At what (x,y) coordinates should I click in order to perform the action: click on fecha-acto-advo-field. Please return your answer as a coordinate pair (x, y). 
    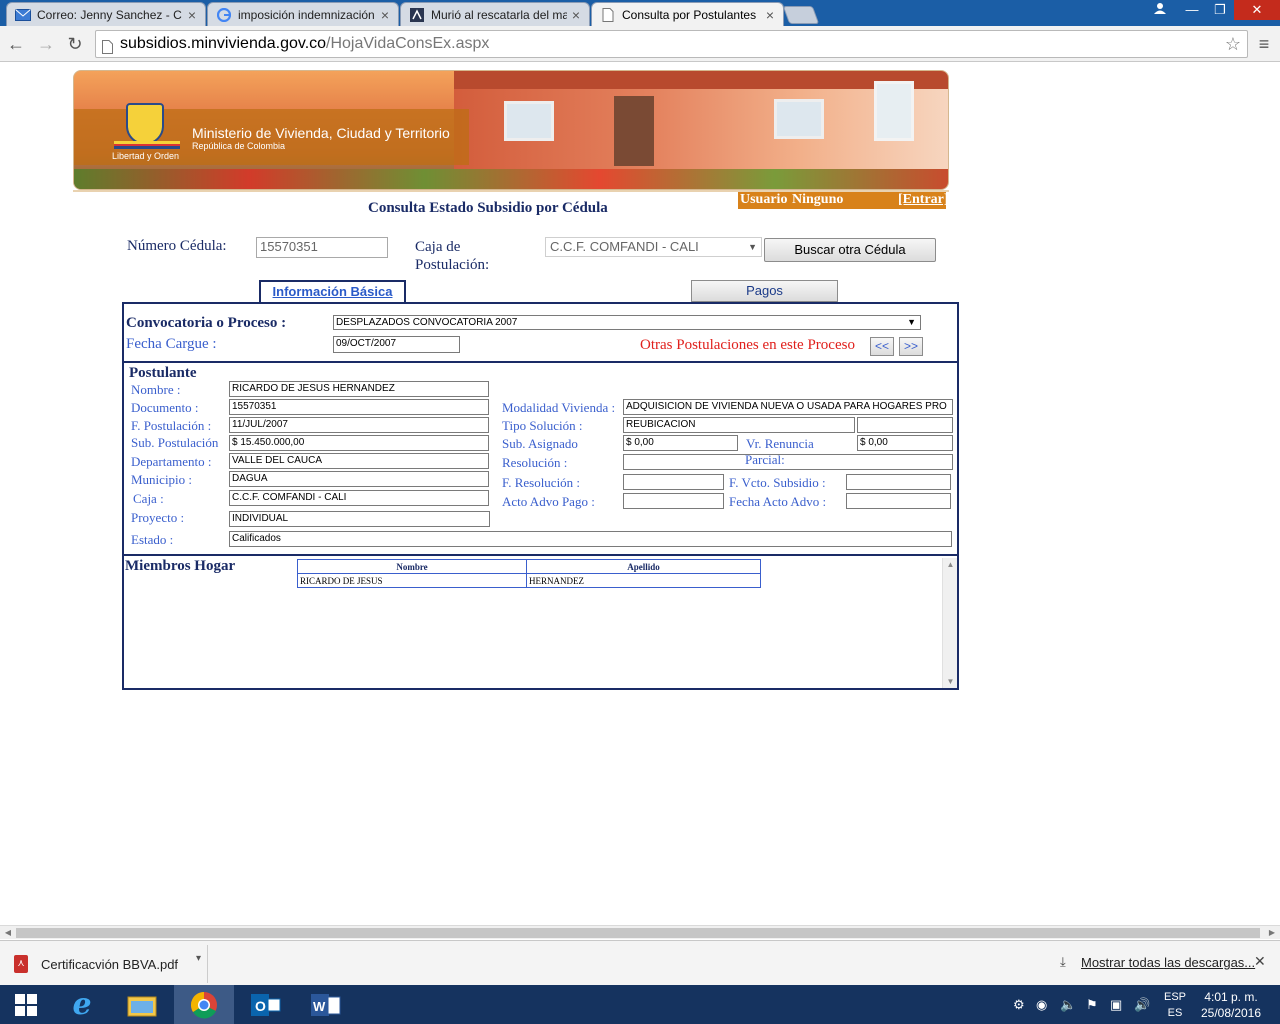
    Looking at the image, I should click on (898, 501).